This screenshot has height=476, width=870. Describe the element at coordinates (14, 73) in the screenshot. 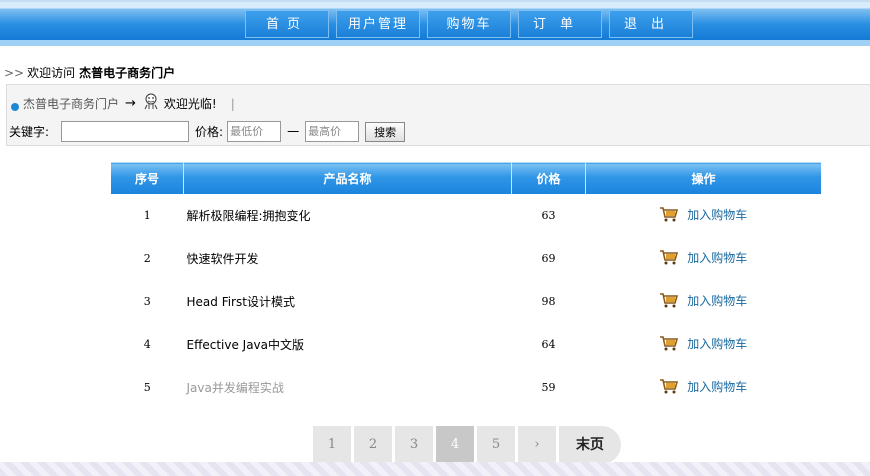

I see `double-chevron-icon: >>` at that location.